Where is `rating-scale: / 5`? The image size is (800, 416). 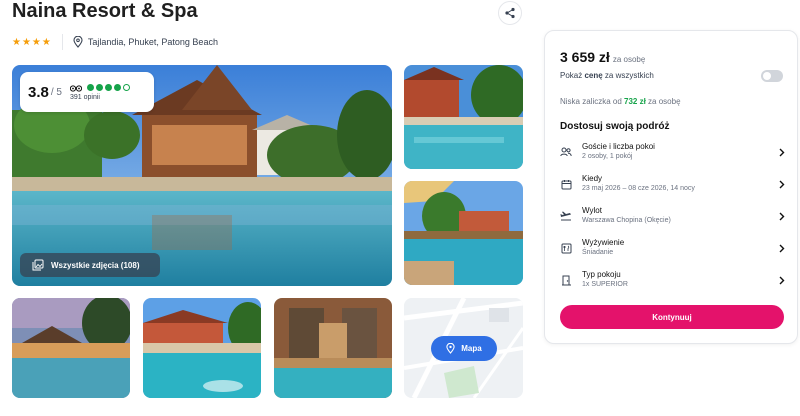 rating-scale: / 5 is located at coordinates (56, 92).